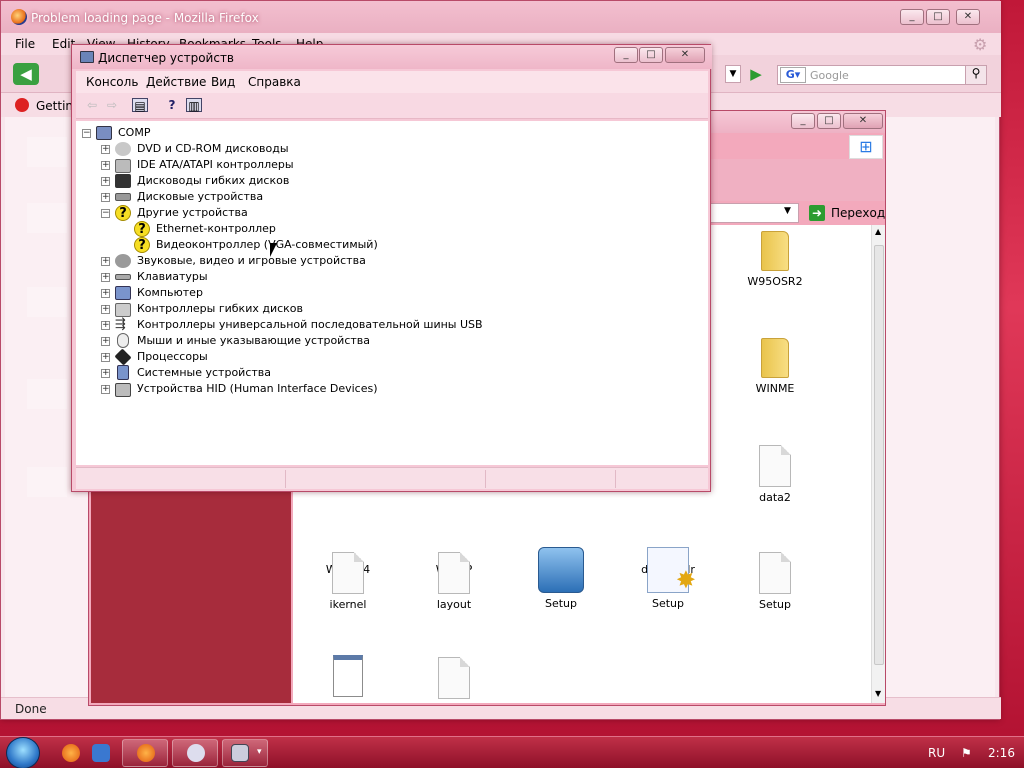  I want to click on forward-icon: ⇨, so click(112, 105).